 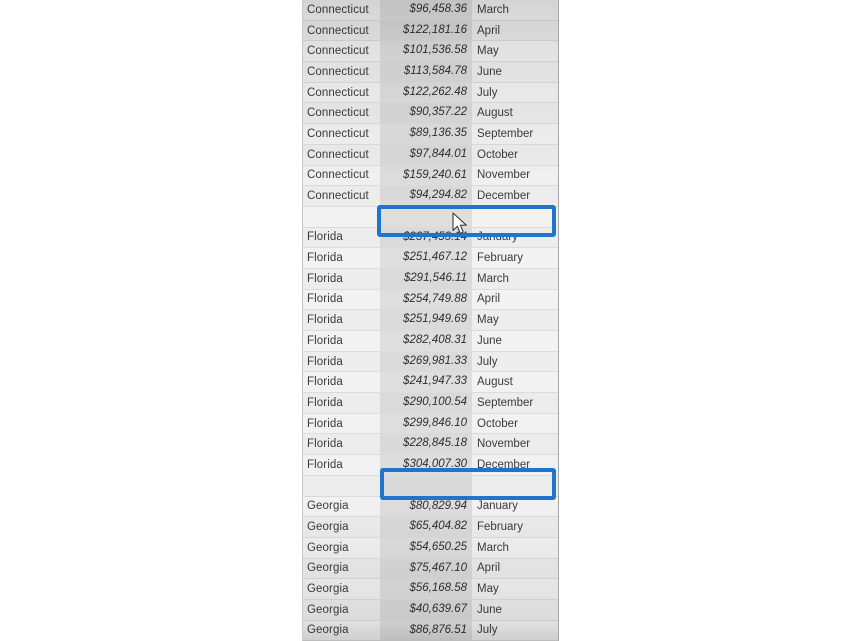 What do you see at coordinates (426, 10) in the screenshot?
I see `cell-amount: $96,458.36` at bounding box center [426, 10].